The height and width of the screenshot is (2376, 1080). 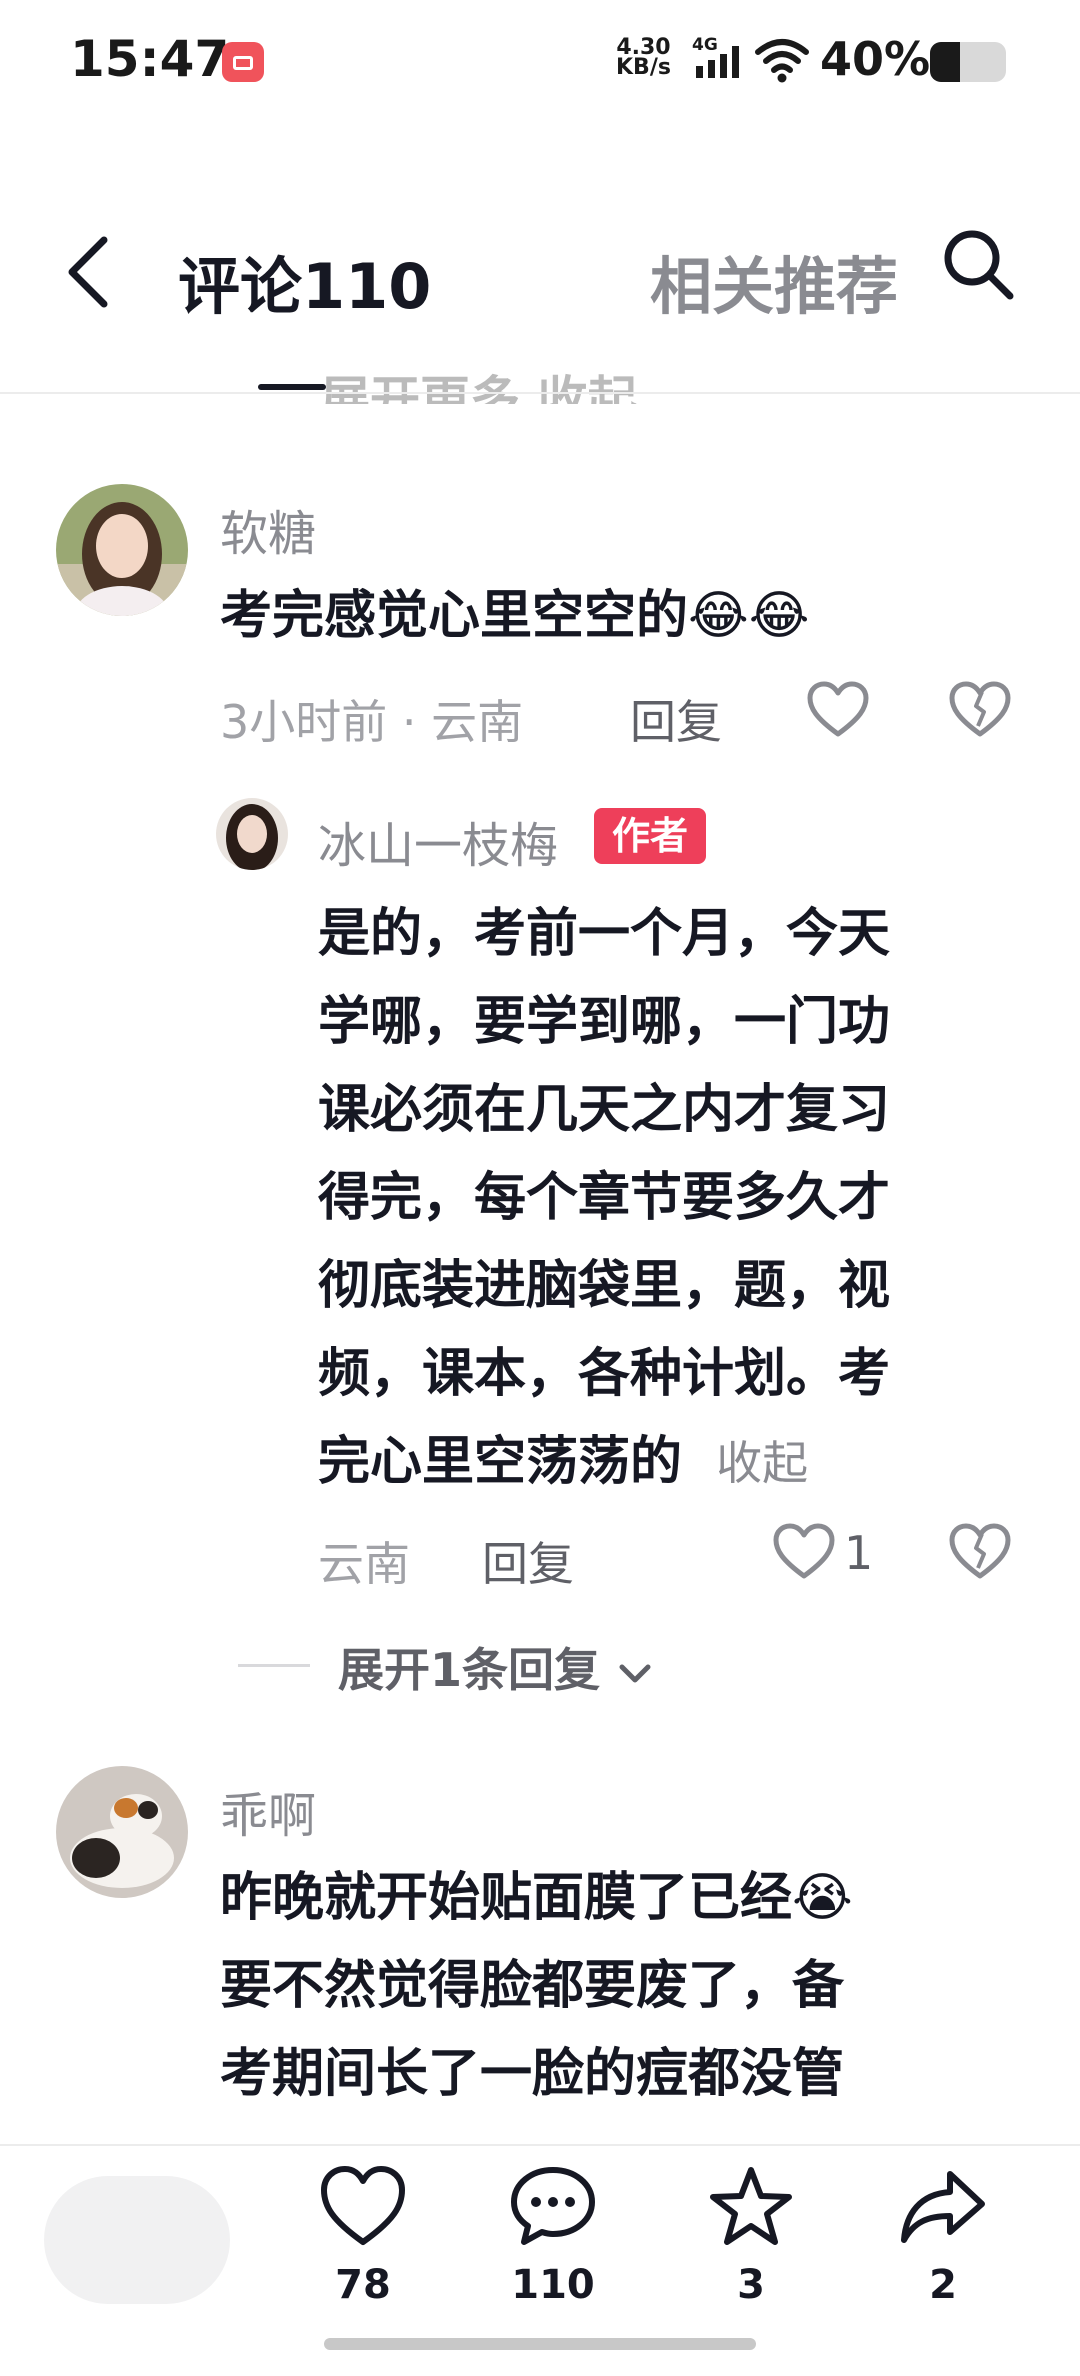 I want to click on avatar-girl-portrait, so click(x=122, y=550).